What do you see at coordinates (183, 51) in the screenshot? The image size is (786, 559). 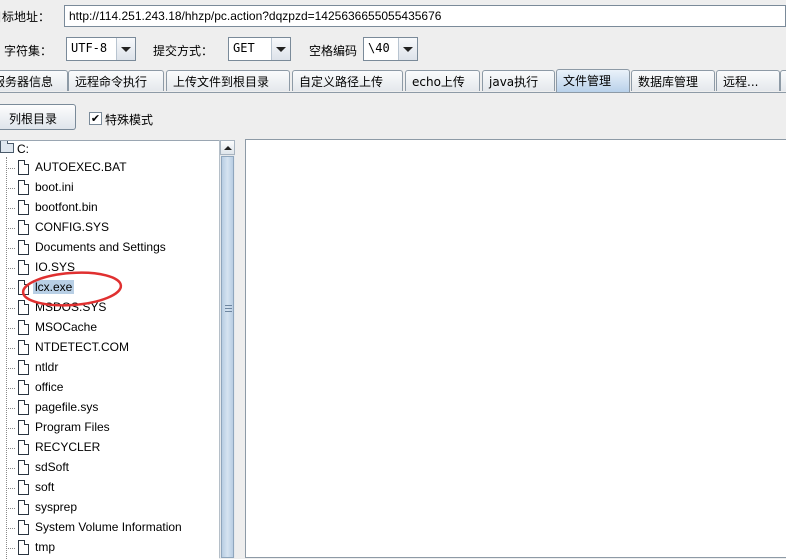 I see `method-label: 提交方式：` at bounding box center [183, 51].